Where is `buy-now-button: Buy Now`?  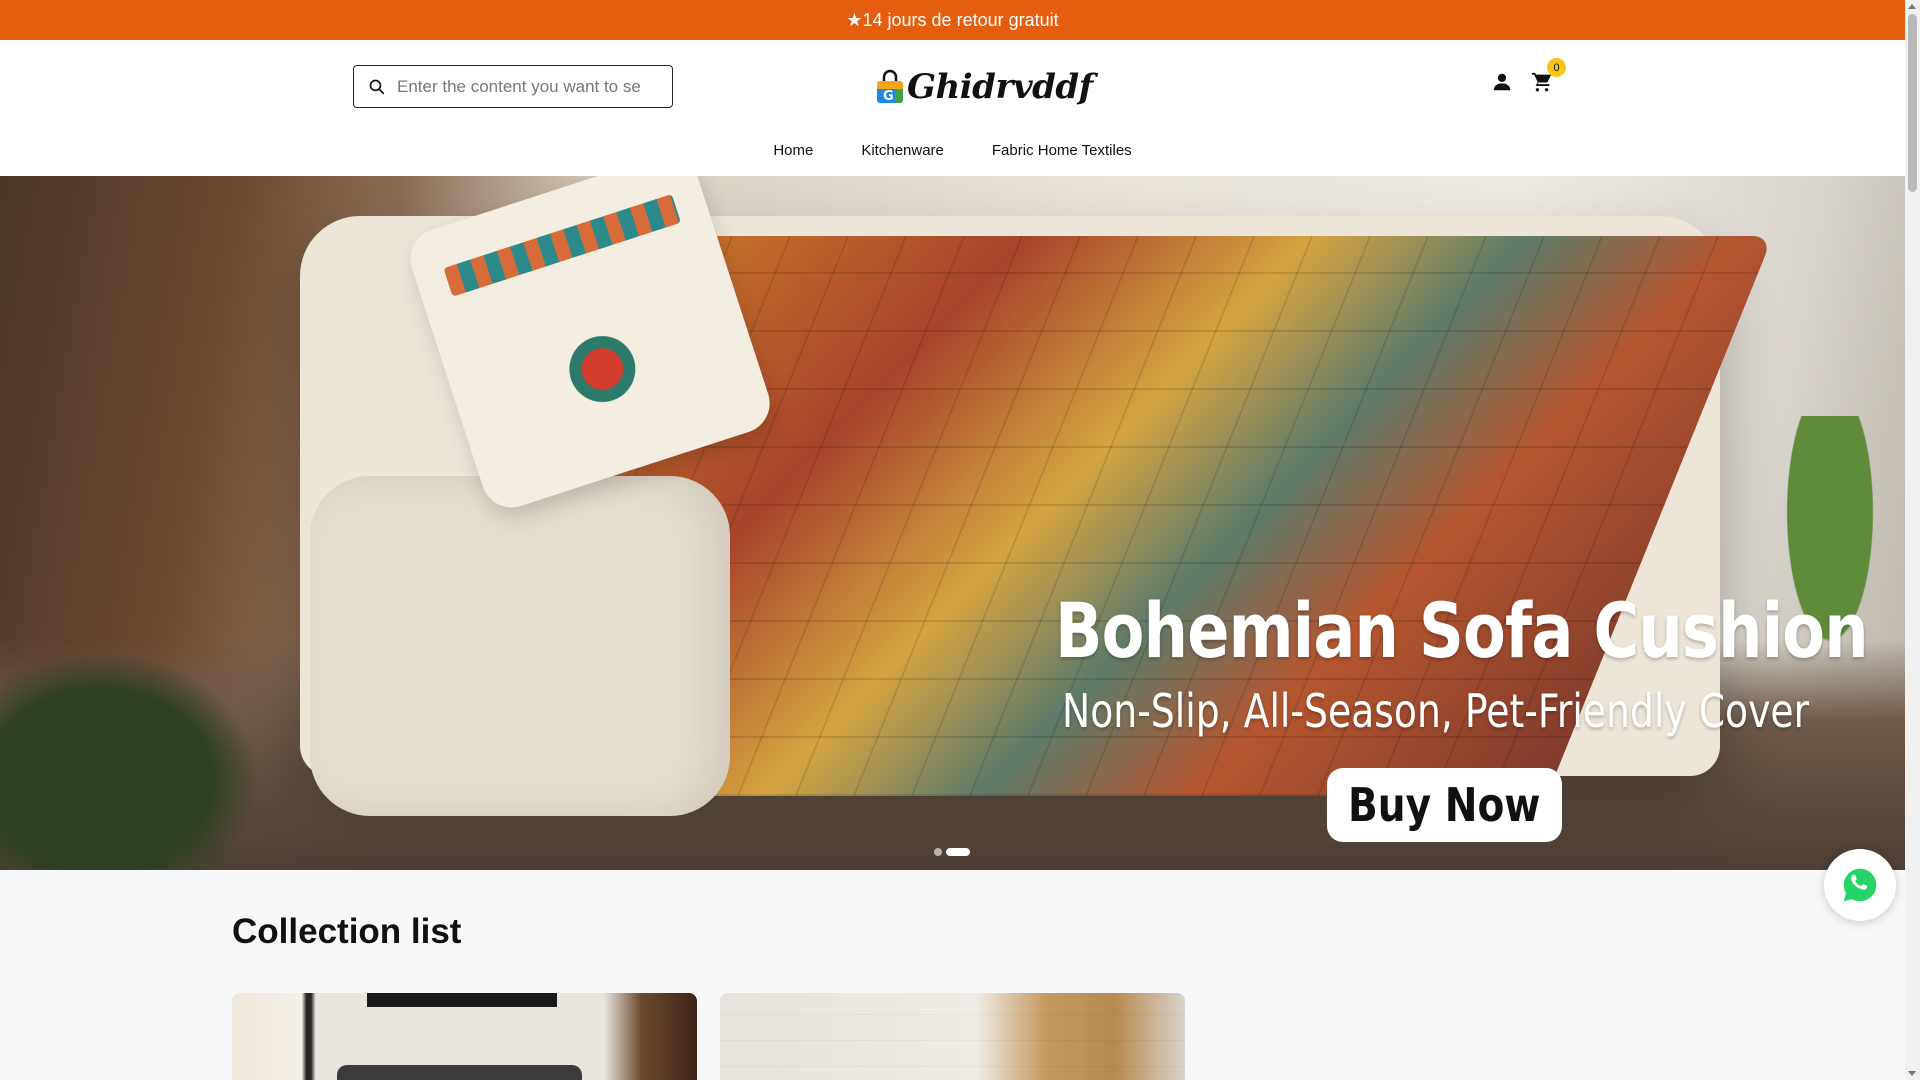
buy-now-button: Buy Now is located at coordinates (1444, 805).